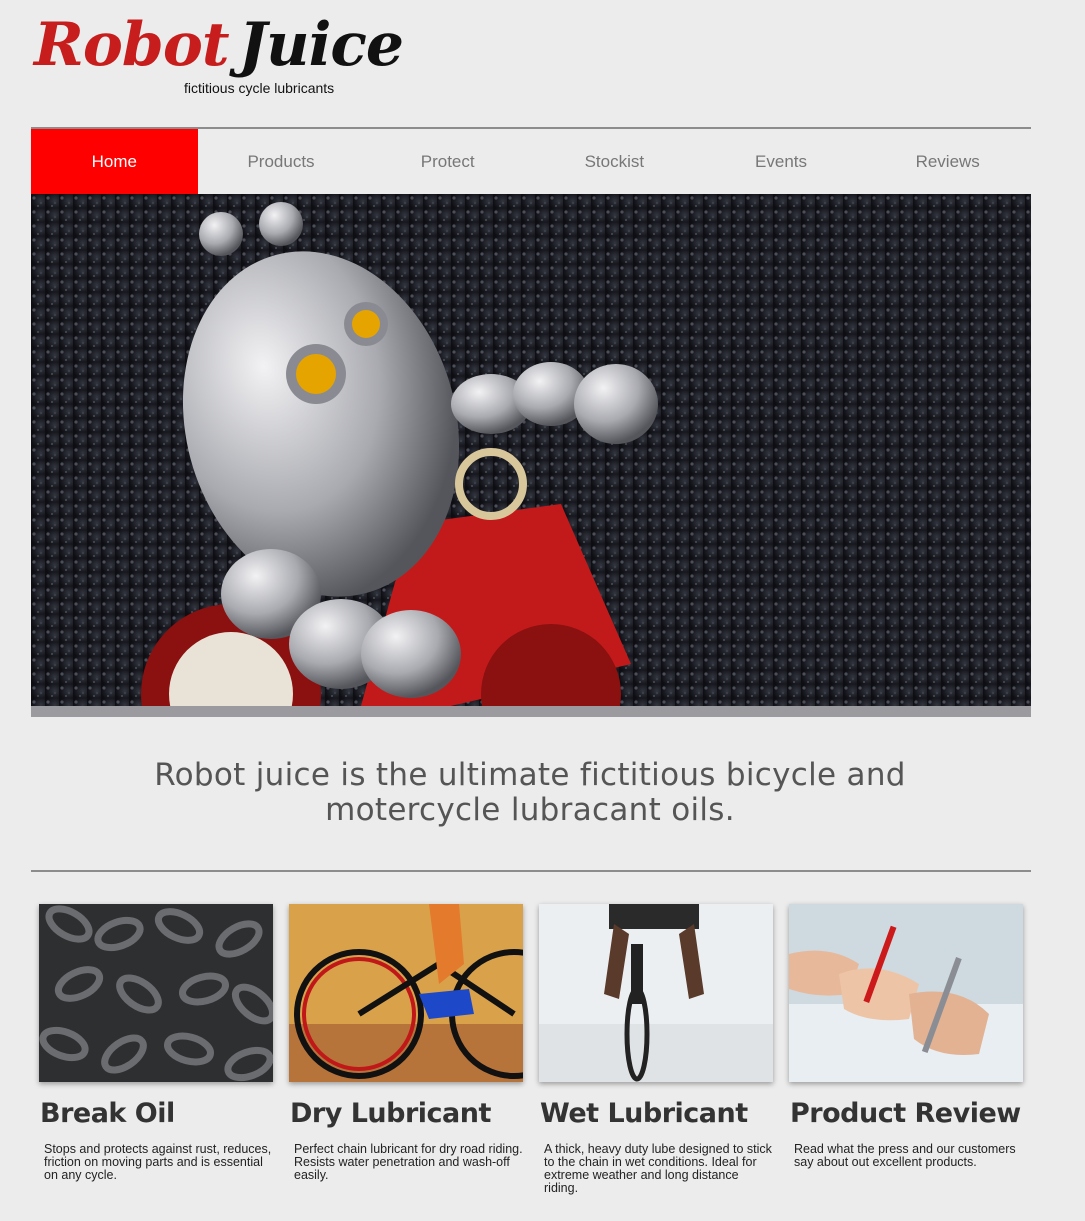  Describe the element at coordinates (281, 162) in the screenshot. I see `nav-item-products: Products` at that location.